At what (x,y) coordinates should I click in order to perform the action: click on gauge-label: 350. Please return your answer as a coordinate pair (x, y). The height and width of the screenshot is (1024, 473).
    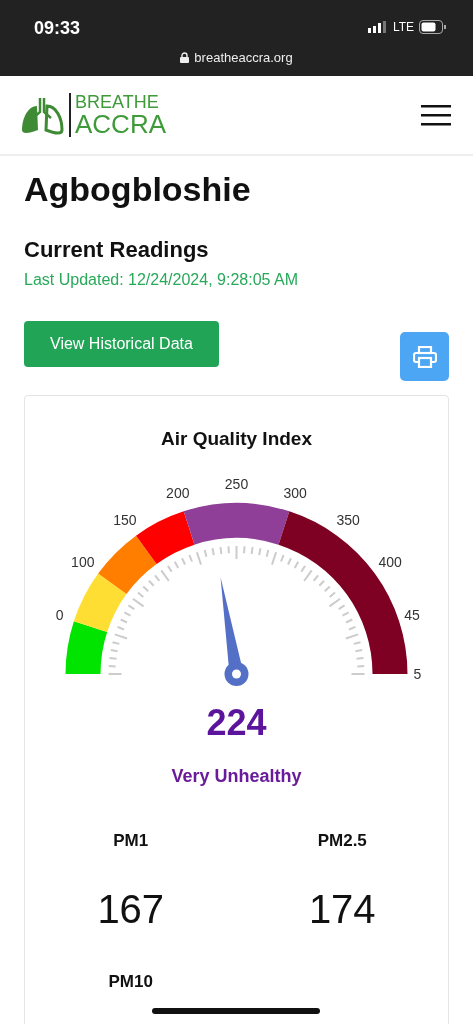
    Looking at the image, I should click on (348, 520).